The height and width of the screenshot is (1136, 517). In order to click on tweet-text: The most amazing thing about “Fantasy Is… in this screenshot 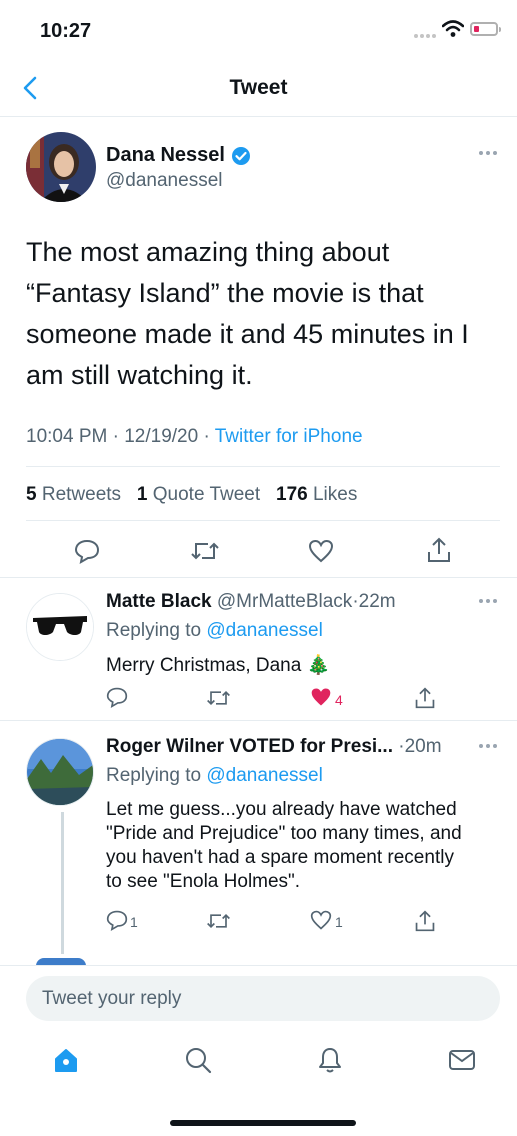, I will do `click(261, 314)`.